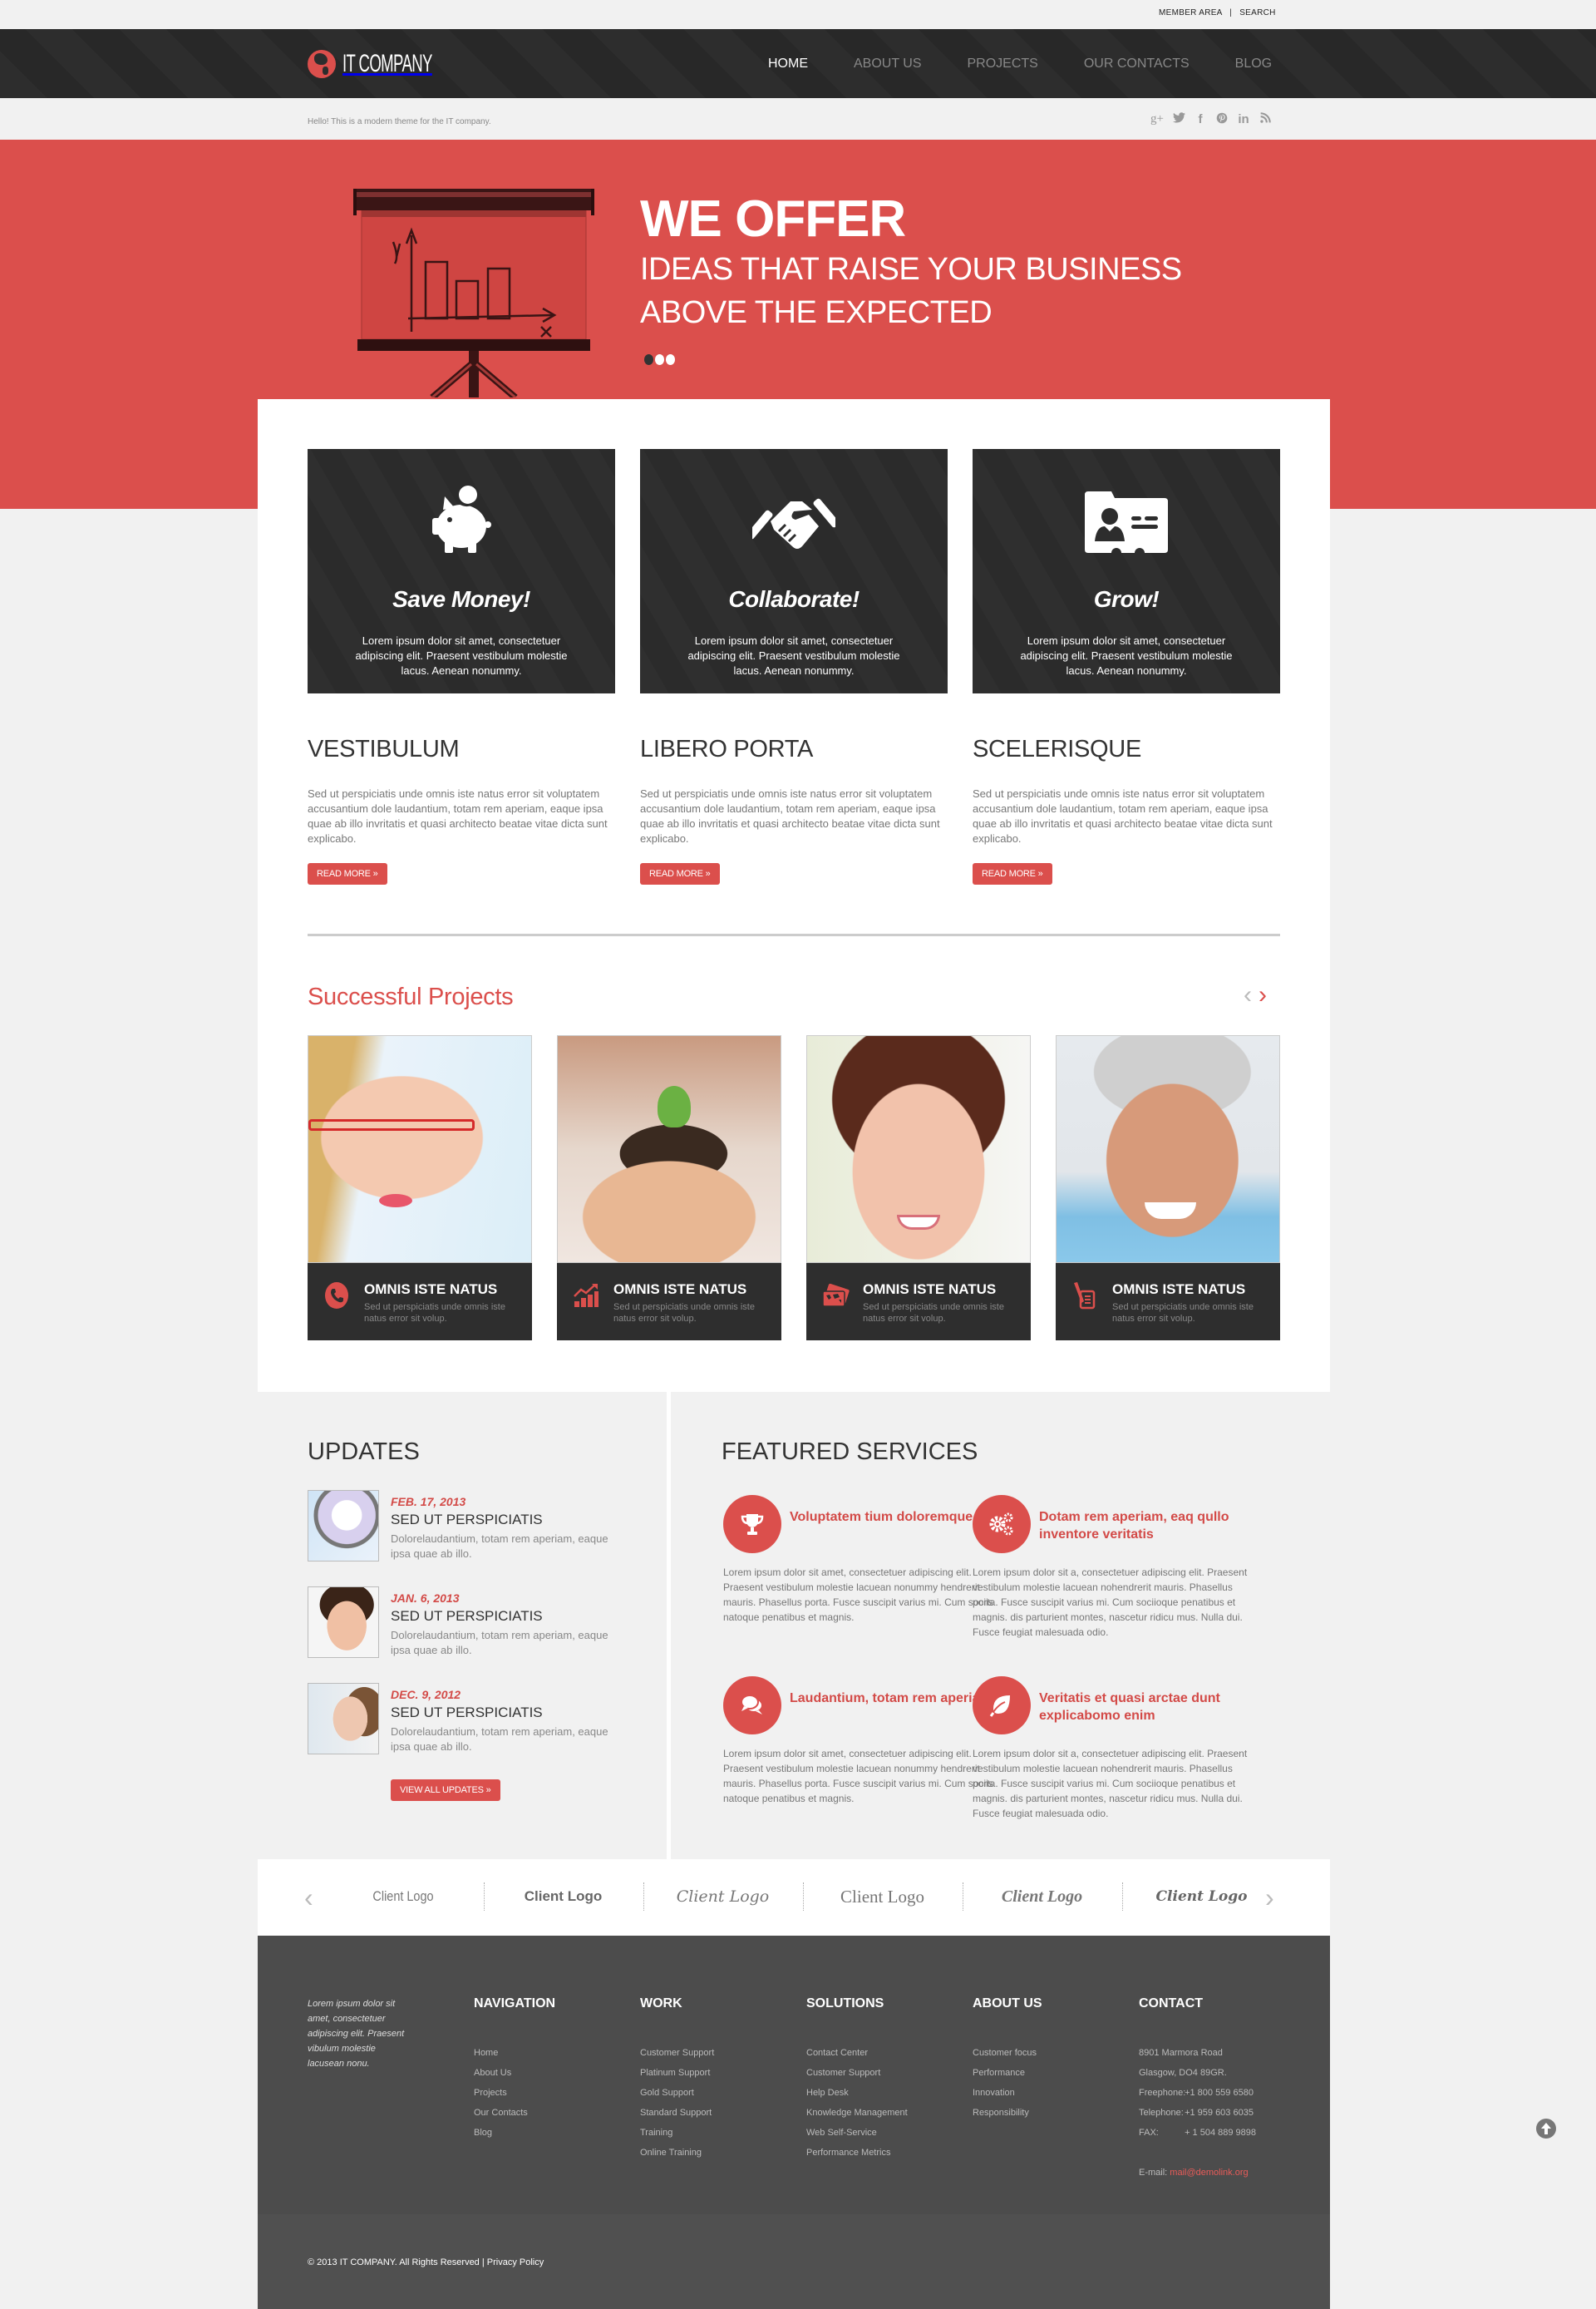 The height and width of the screenshot is (2309, 1596). What do you see at coordinates (857, 2133) in the screenshot?
I see `footer-link: Web Self-Service` at bounding box center [857, 2133].